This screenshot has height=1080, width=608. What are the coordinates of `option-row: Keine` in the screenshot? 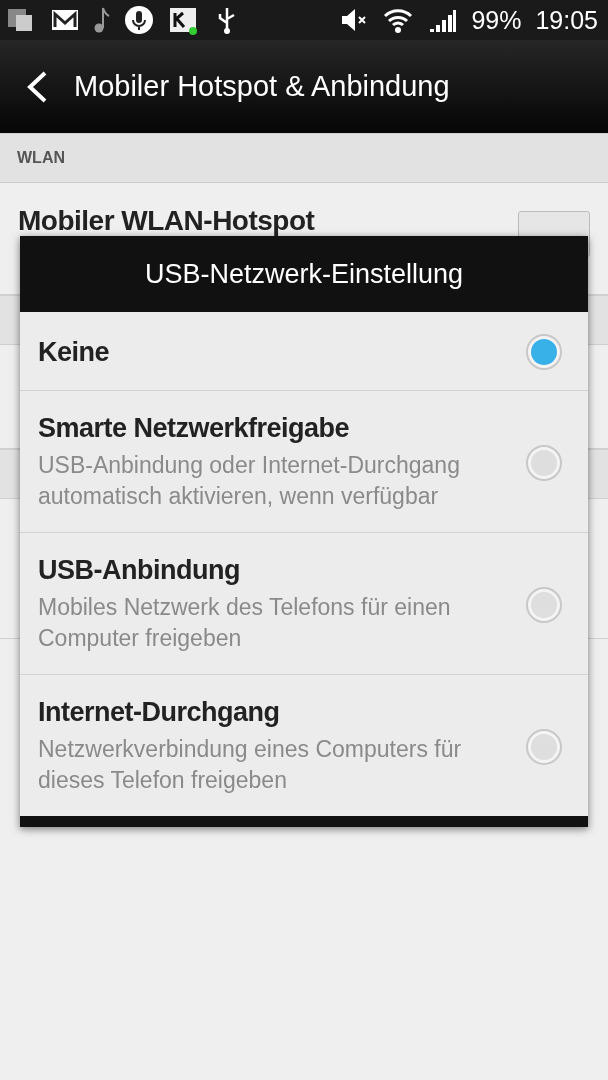 It's located at (304, 351).